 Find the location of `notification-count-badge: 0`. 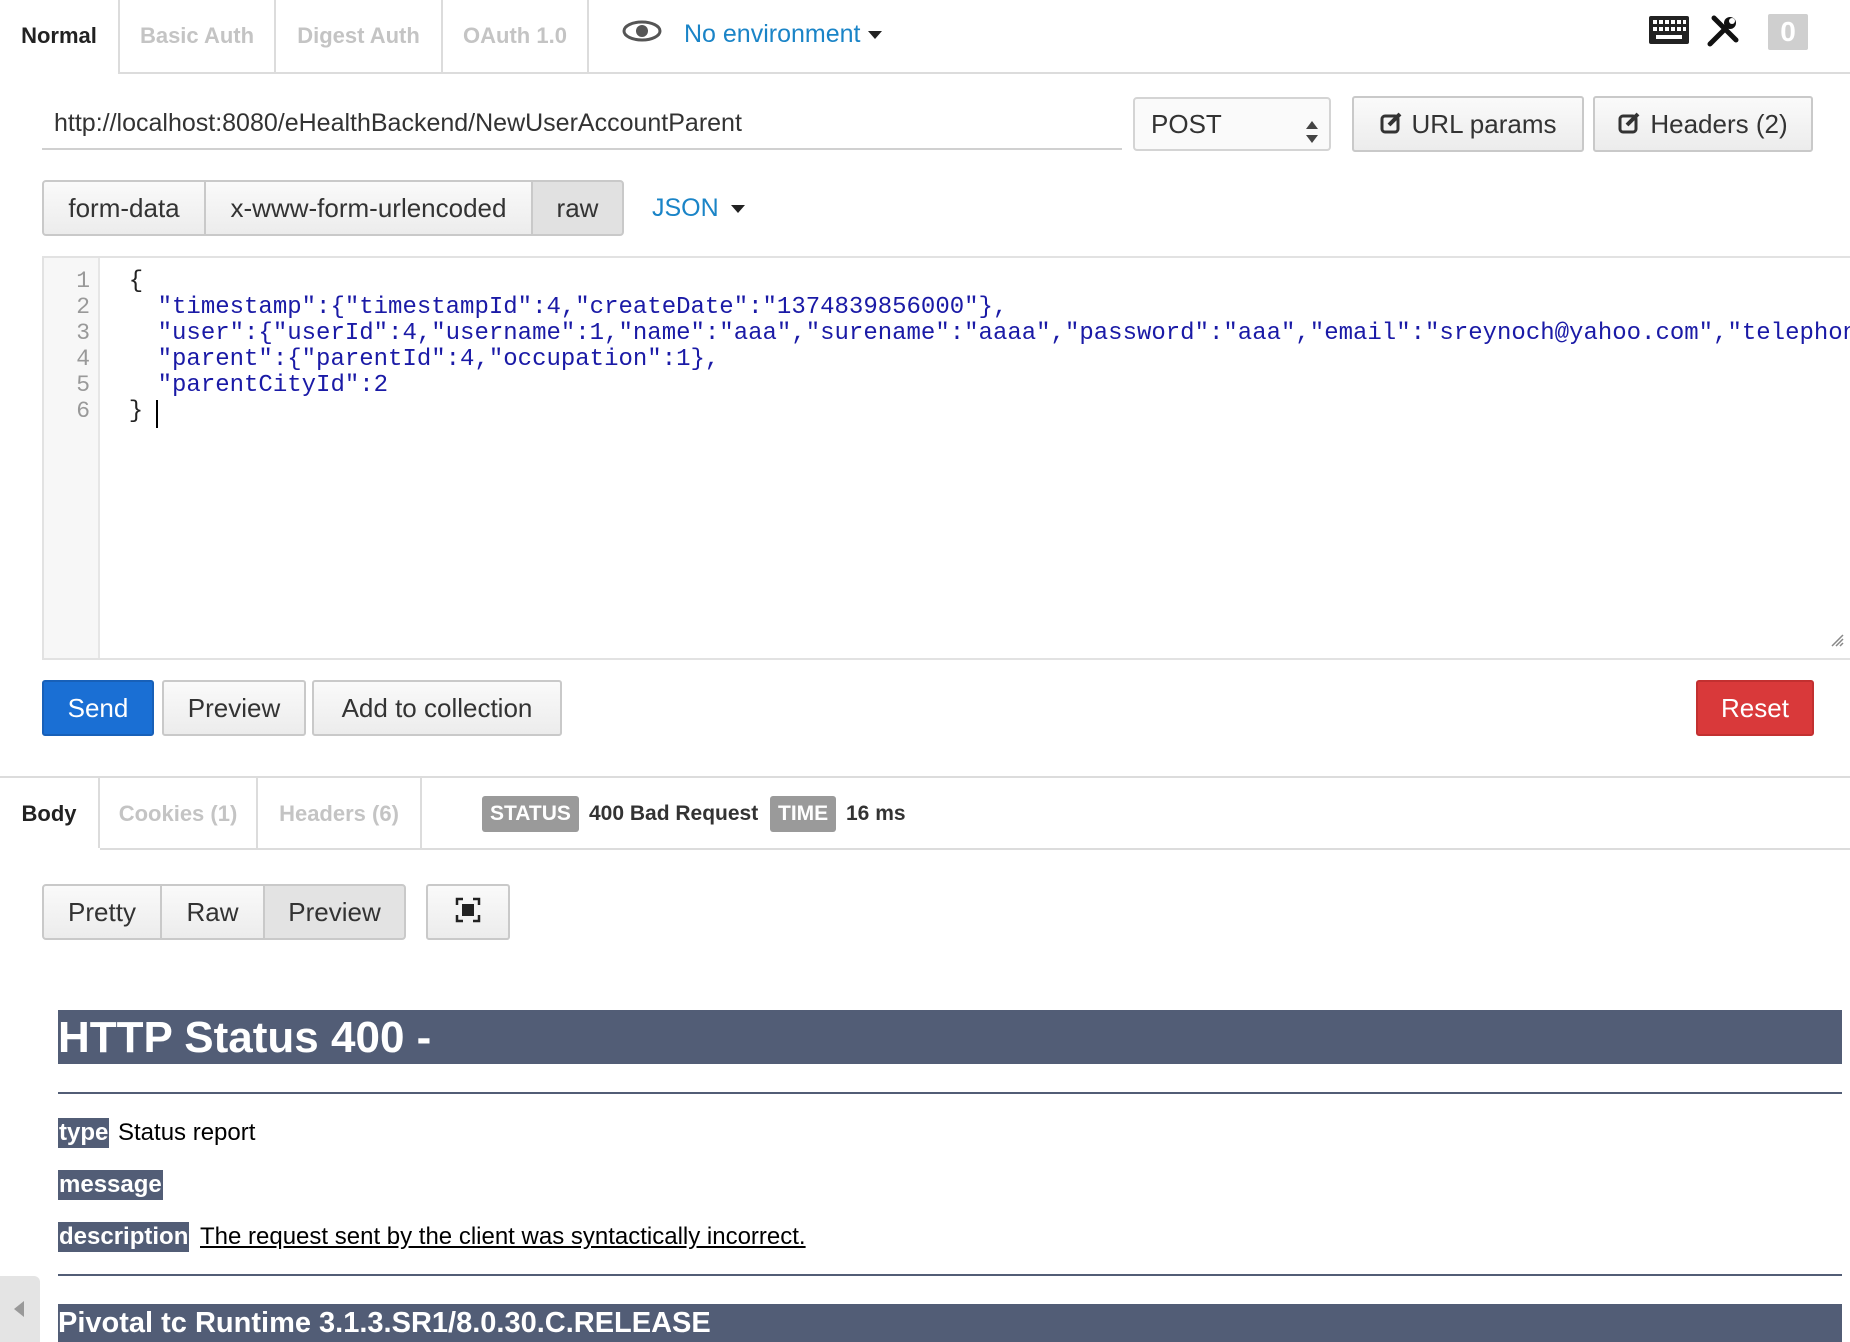

notification-count-badge: 0 is located at coordinates (1788, 32).